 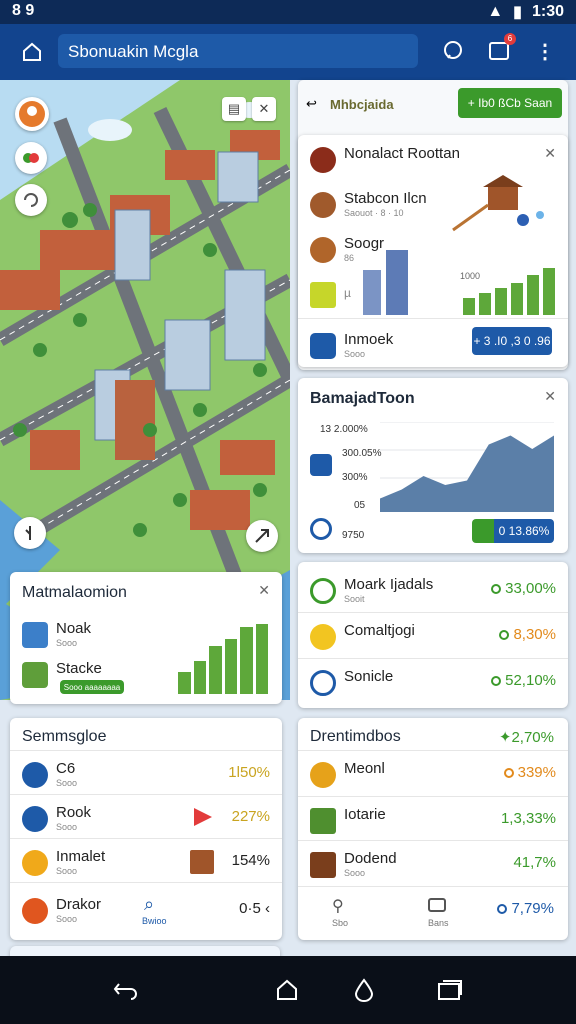 What do you see at coordinates (323, 865) in the screenshot?
I see `chest-icon` at bounding box center [323, 865].